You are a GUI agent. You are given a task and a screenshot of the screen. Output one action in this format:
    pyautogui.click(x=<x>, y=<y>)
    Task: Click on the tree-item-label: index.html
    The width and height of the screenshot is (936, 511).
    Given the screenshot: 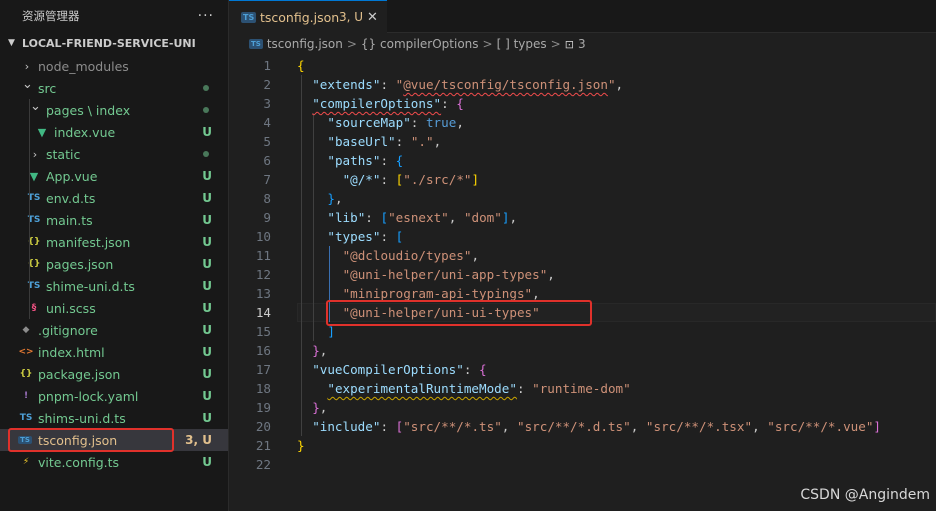 What is the action you would take?
    pyautogui.click(x=71, y=352)
    